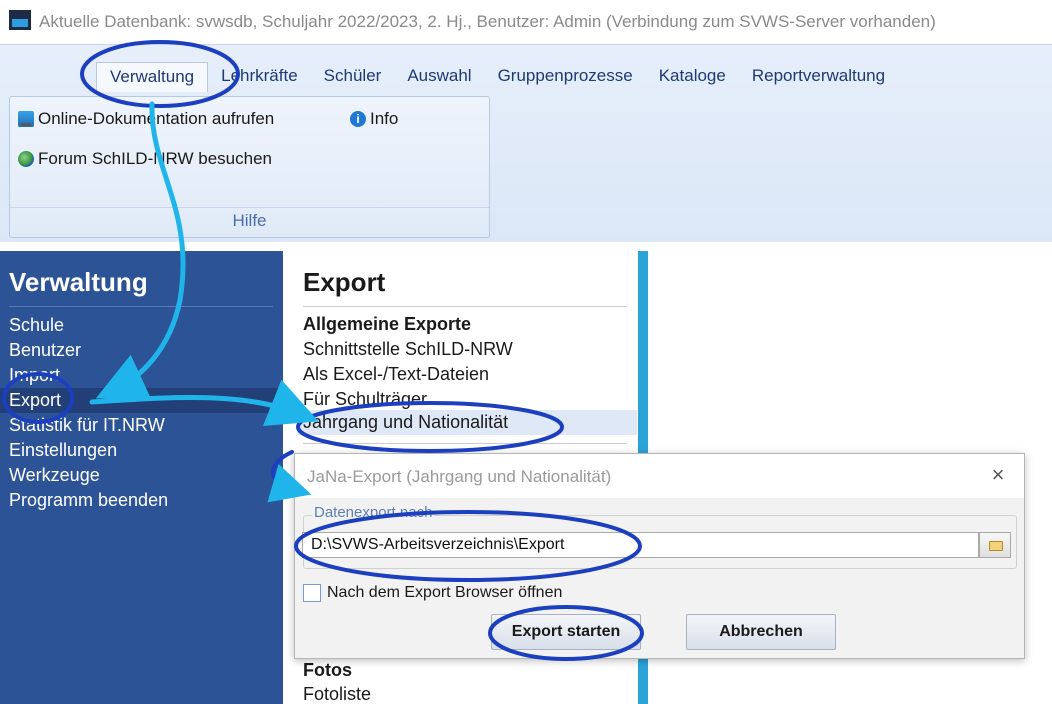 This screenshot has height=704, width=1052. I want to click on export-item-fotoliste: Fotoliste, so click(337, 693).